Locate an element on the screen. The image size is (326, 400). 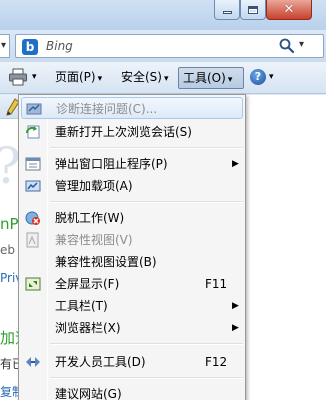
safety-menu-label: 安全(S) is located at coordinates (141, 77).